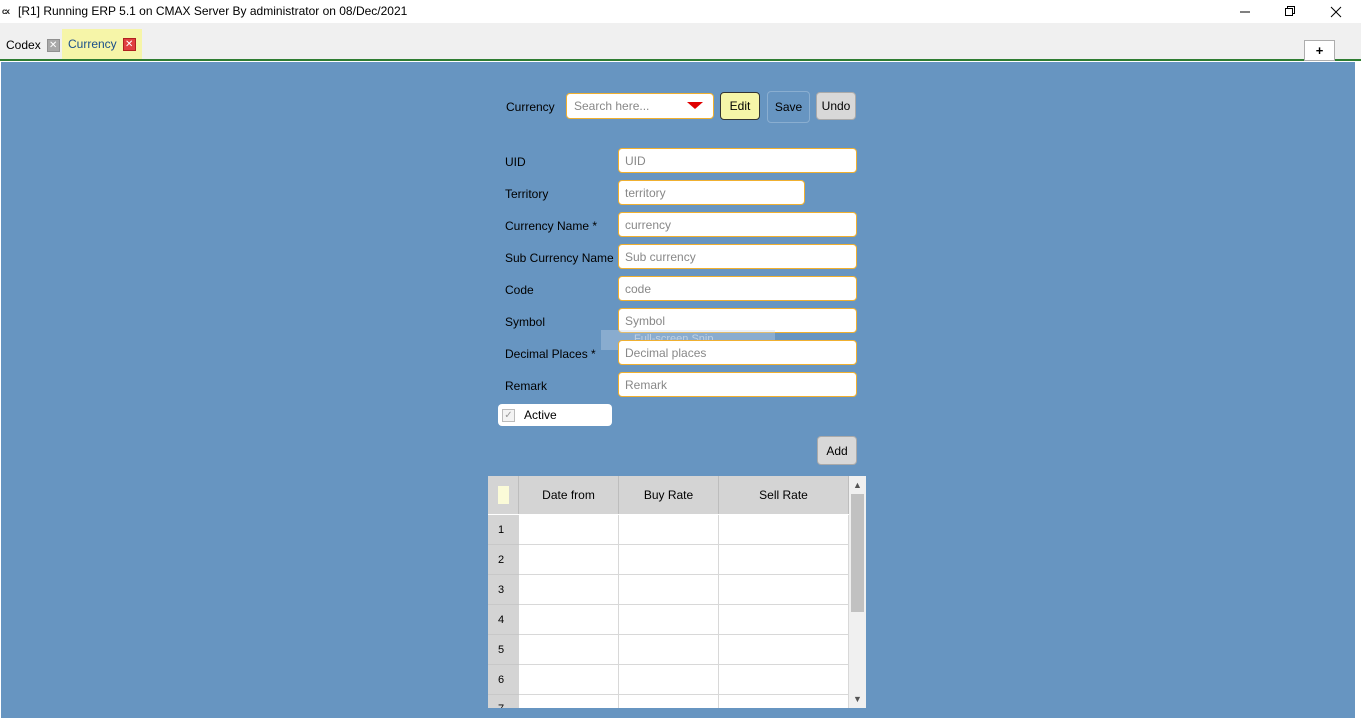 The image size is (1361, 718). What do you see at coordinates (530, 107) in the screenshot?
I see `currency-label: Currency` at bounding box center [530, 107].